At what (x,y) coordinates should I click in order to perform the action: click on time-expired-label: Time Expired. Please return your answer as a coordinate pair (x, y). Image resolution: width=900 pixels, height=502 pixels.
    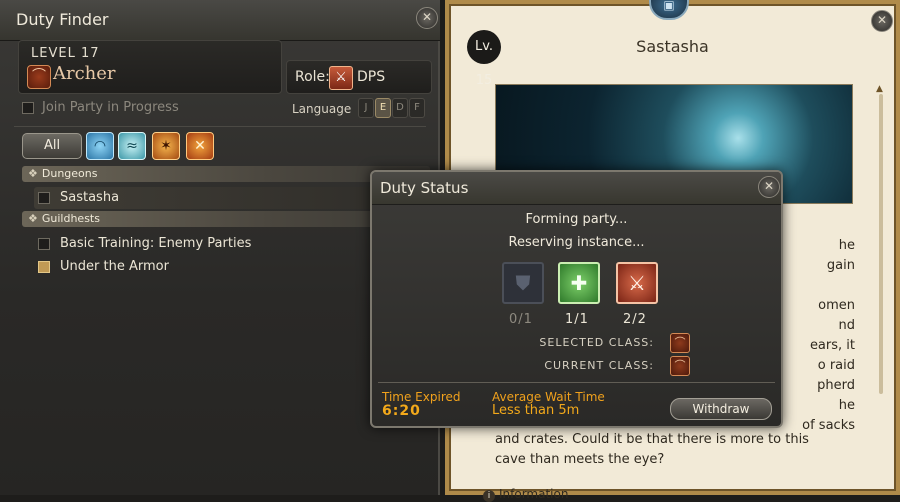
    Looking at the image, I should click on (421, 397).